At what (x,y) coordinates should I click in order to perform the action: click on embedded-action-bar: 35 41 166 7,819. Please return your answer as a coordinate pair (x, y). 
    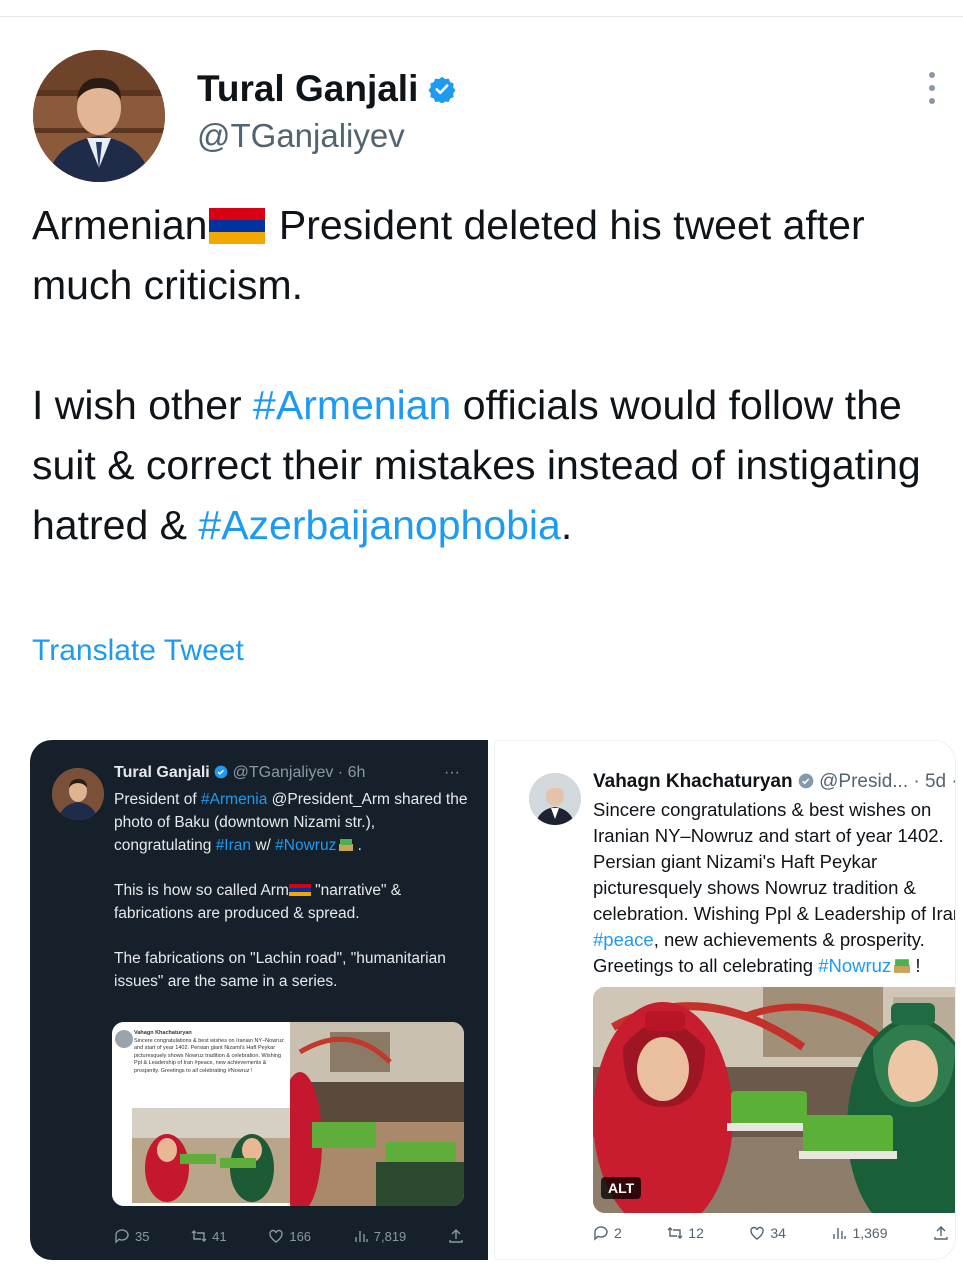
    Looking at the image, I should click on (289, 1236).